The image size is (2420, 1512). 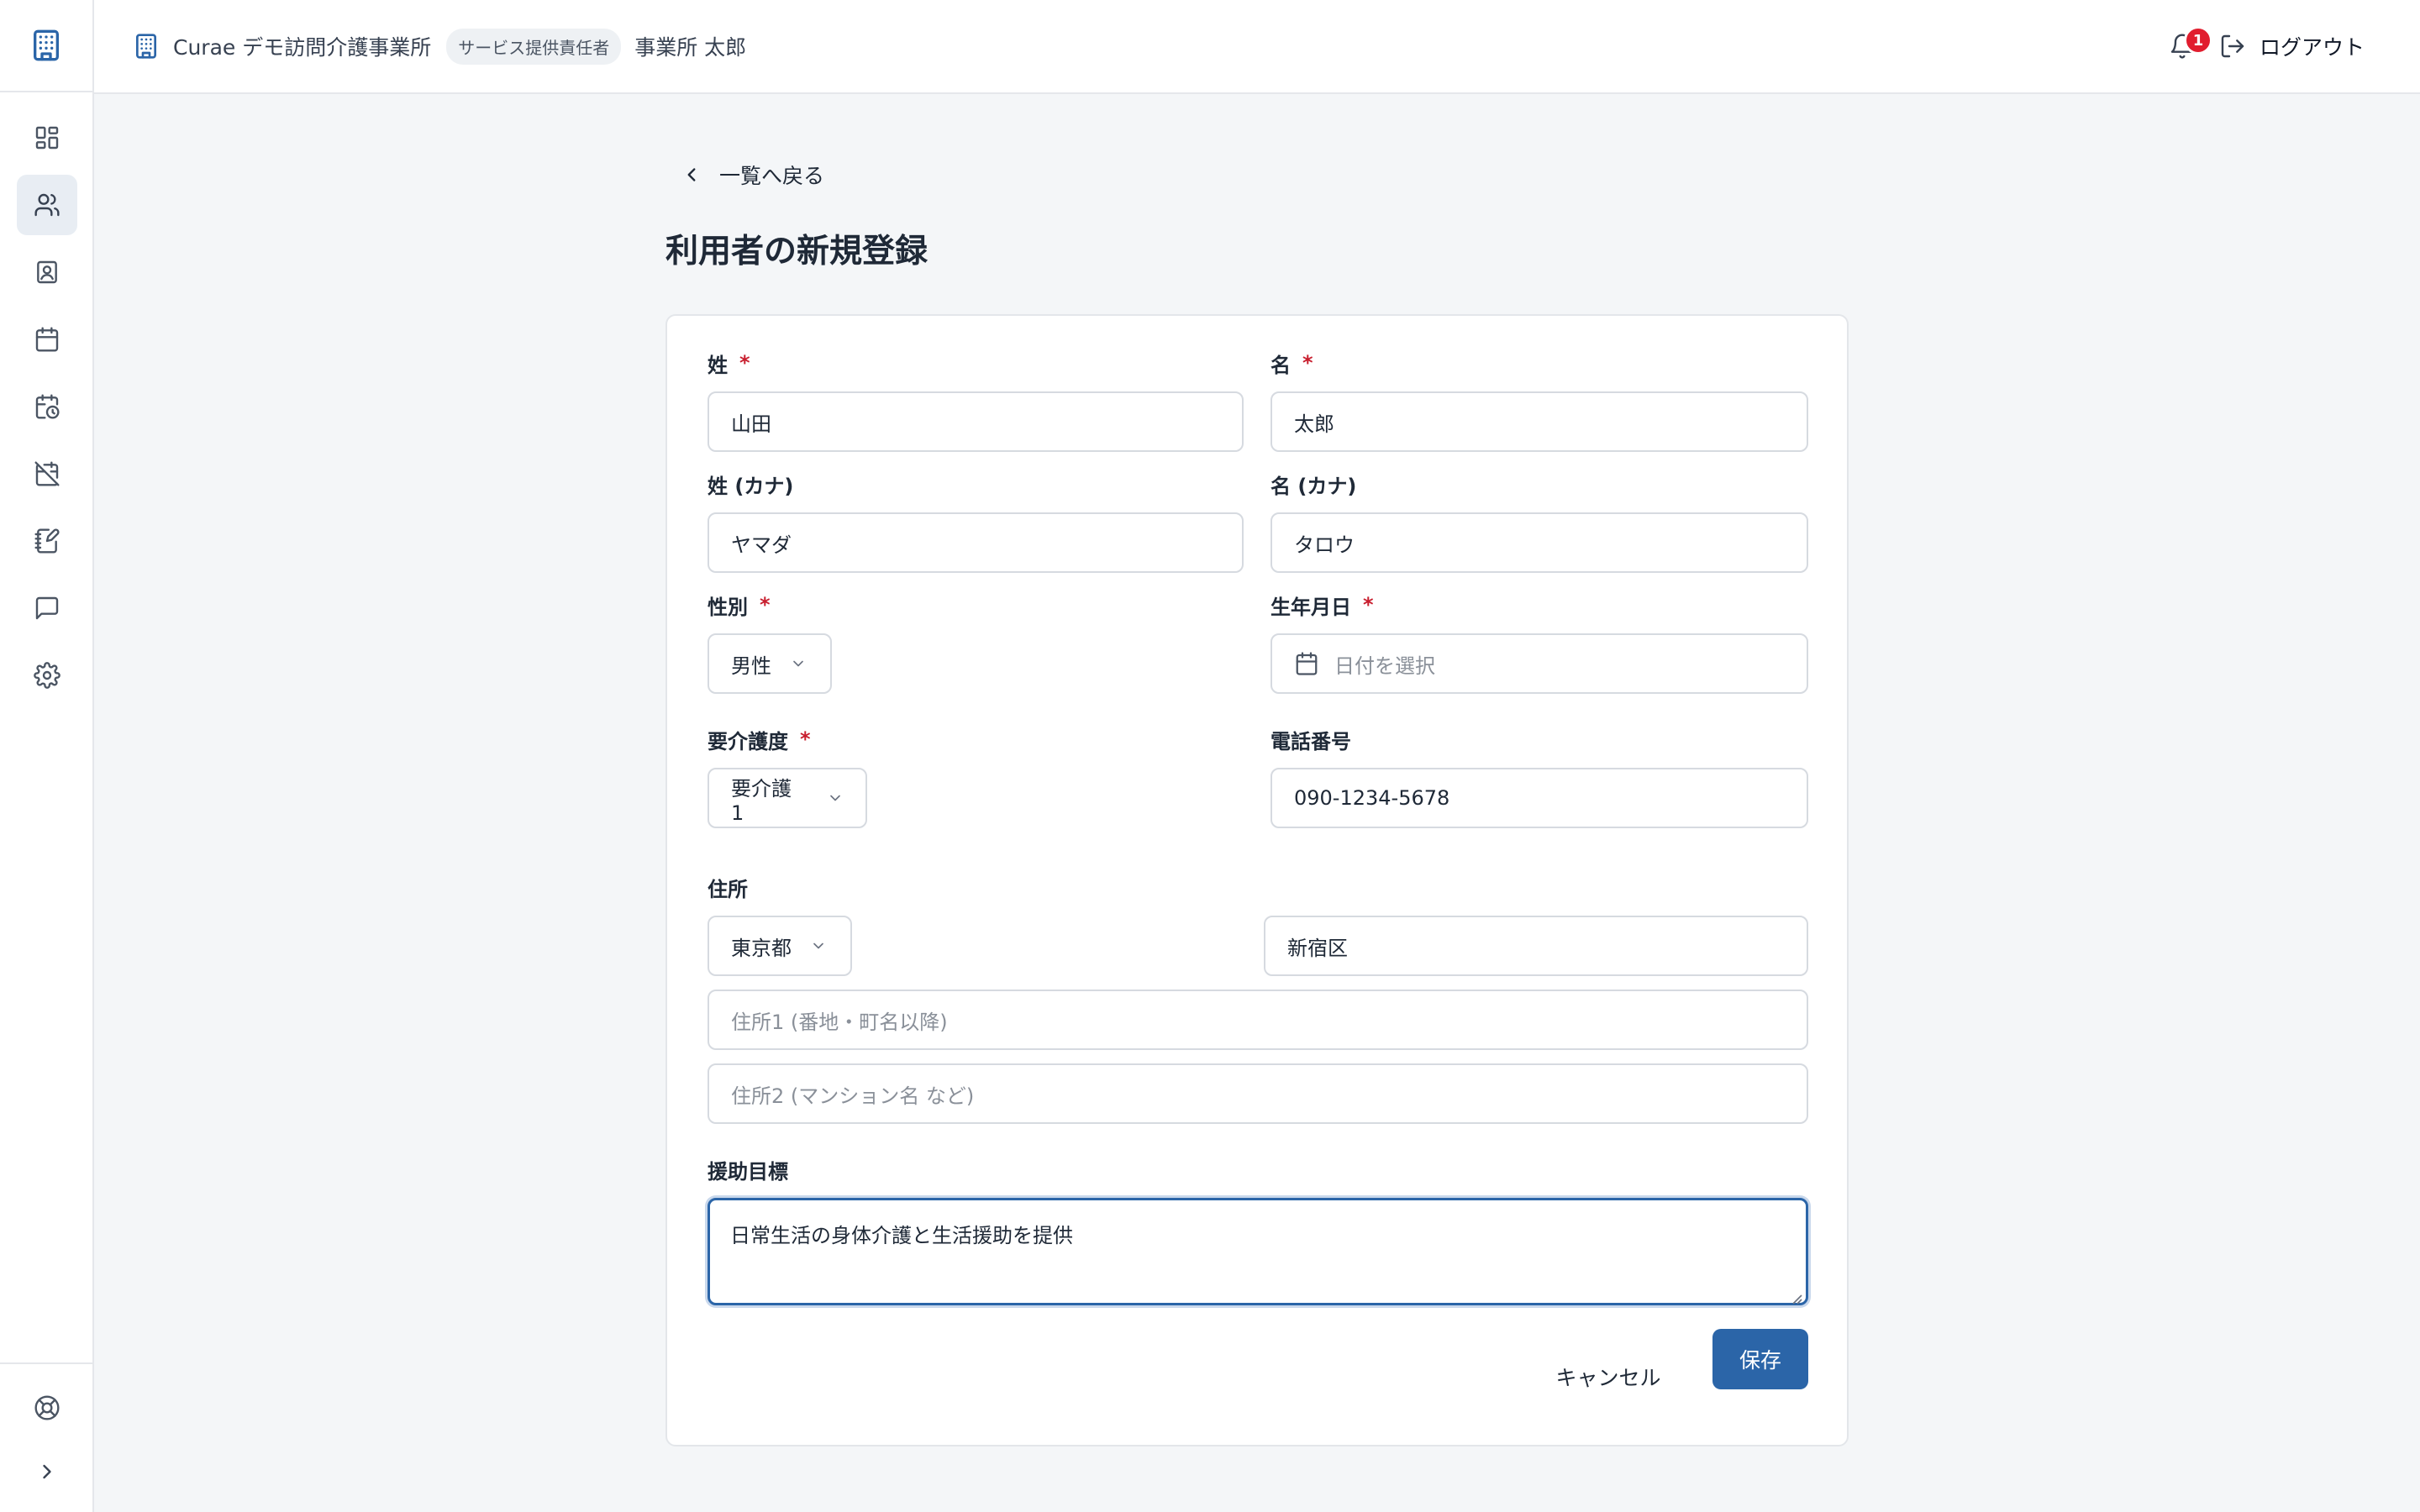 I want to click on gear-icon, so click(x=47, y=675).